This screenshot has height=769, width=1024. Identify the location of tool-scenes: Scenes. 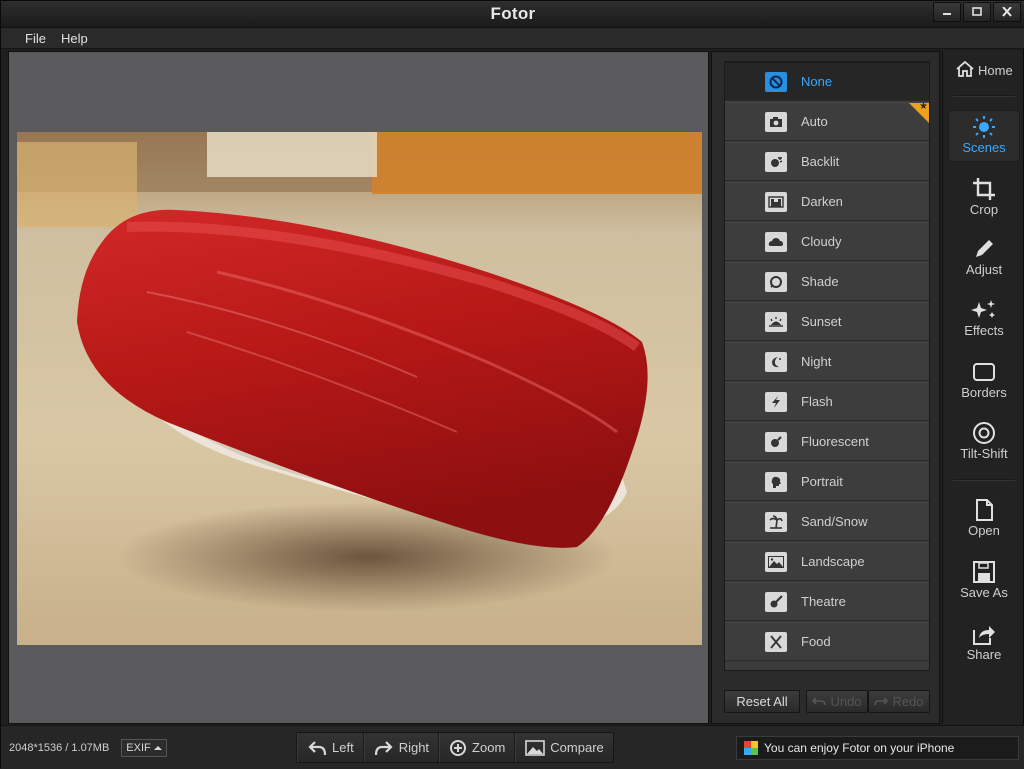
(984, 136).